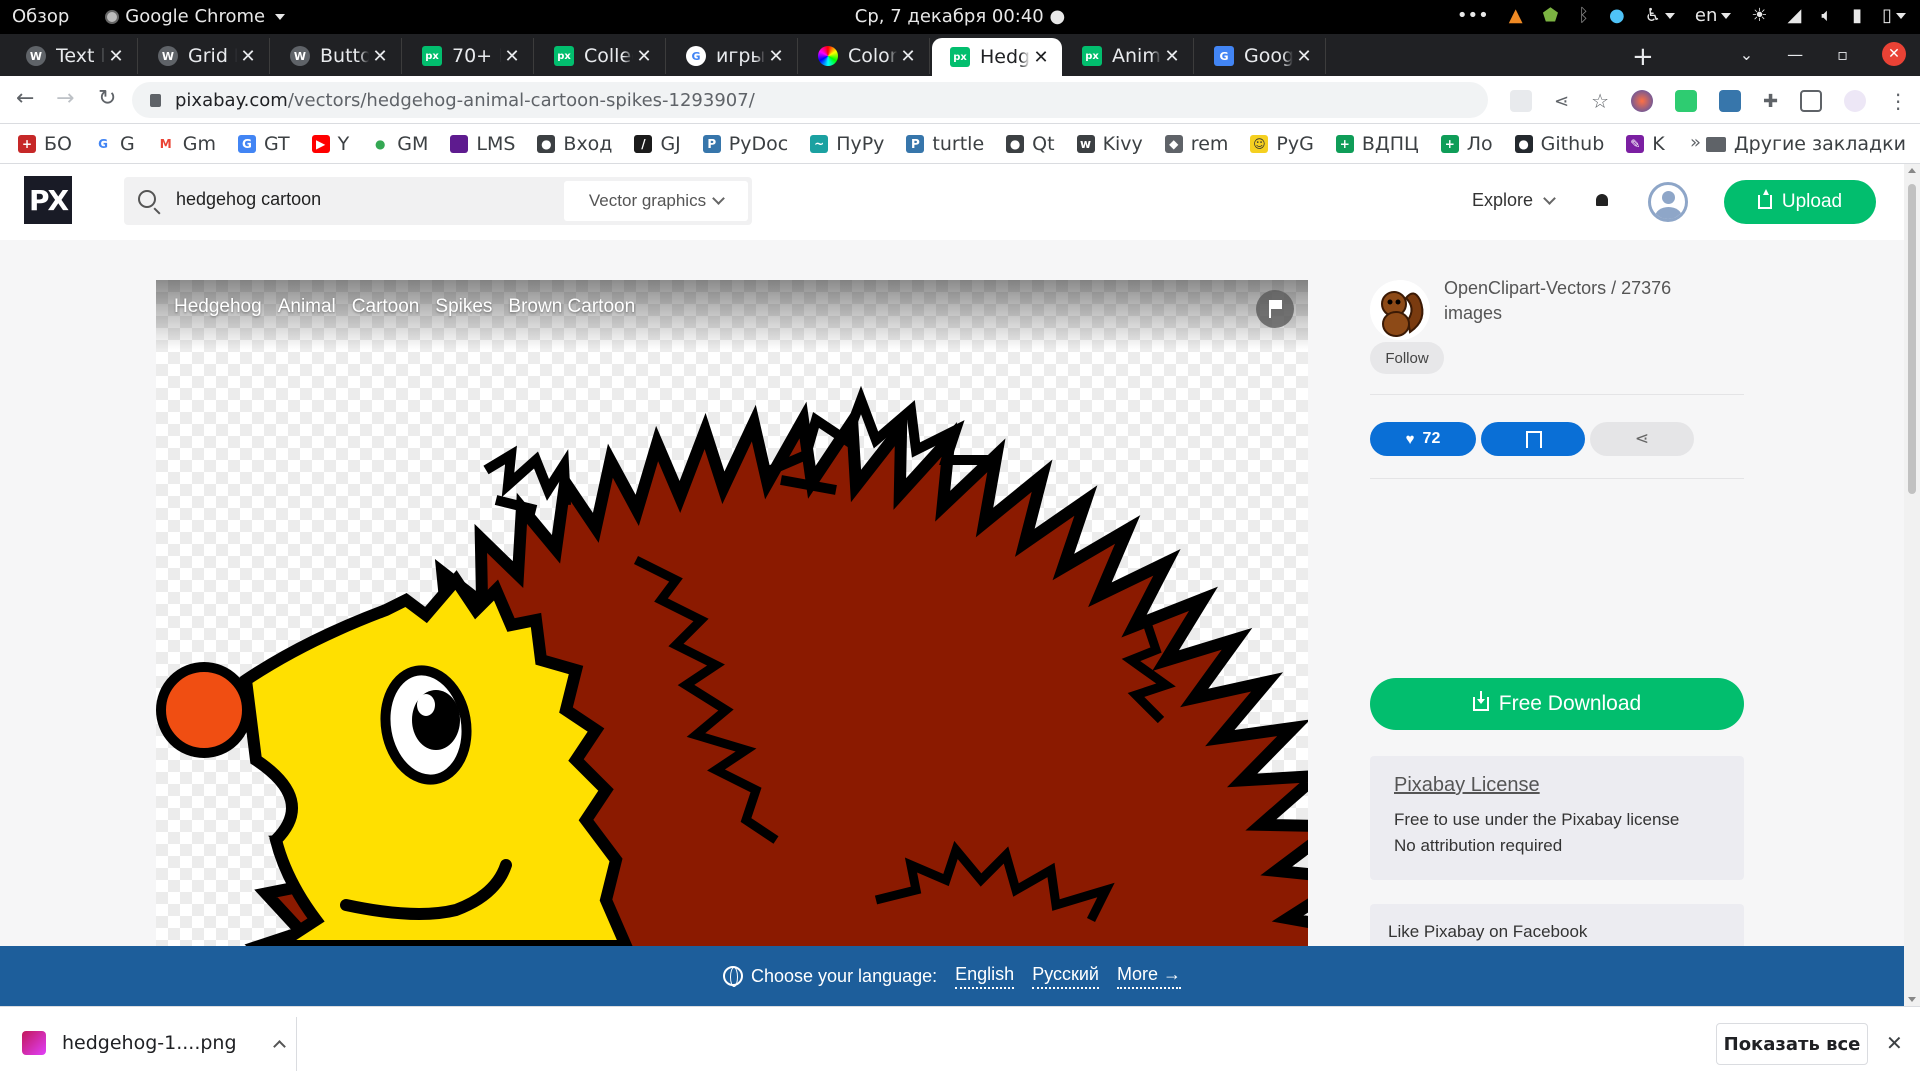 This screenshot has height=1080, width=1920. I want to click on microphone-icon: ▮, so click(1857, 15).